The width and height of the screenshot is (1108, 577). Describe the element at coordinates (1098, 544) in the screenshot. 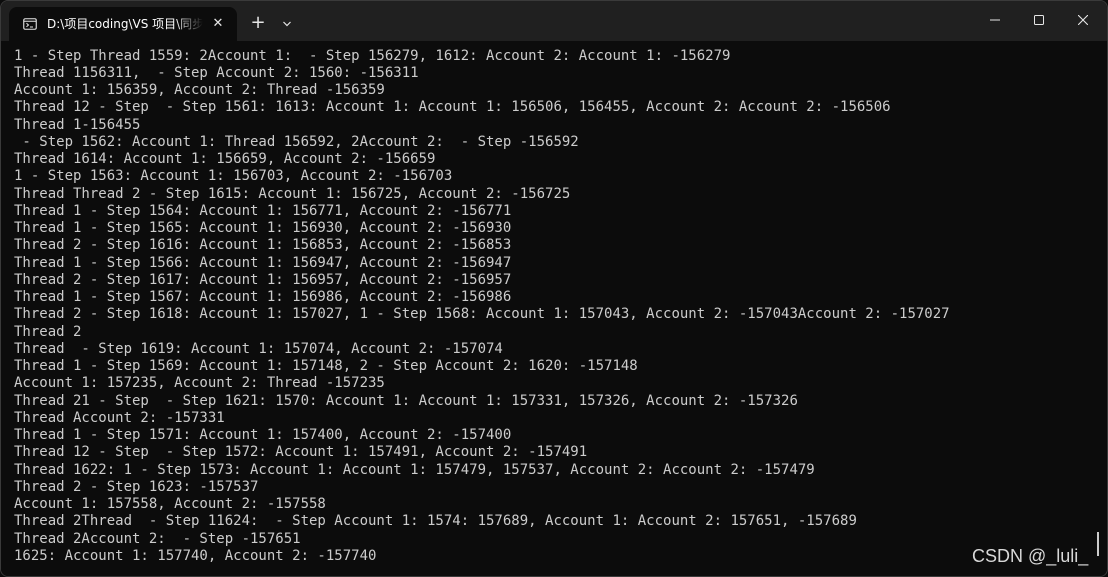

I see `text-cursor` at that location.